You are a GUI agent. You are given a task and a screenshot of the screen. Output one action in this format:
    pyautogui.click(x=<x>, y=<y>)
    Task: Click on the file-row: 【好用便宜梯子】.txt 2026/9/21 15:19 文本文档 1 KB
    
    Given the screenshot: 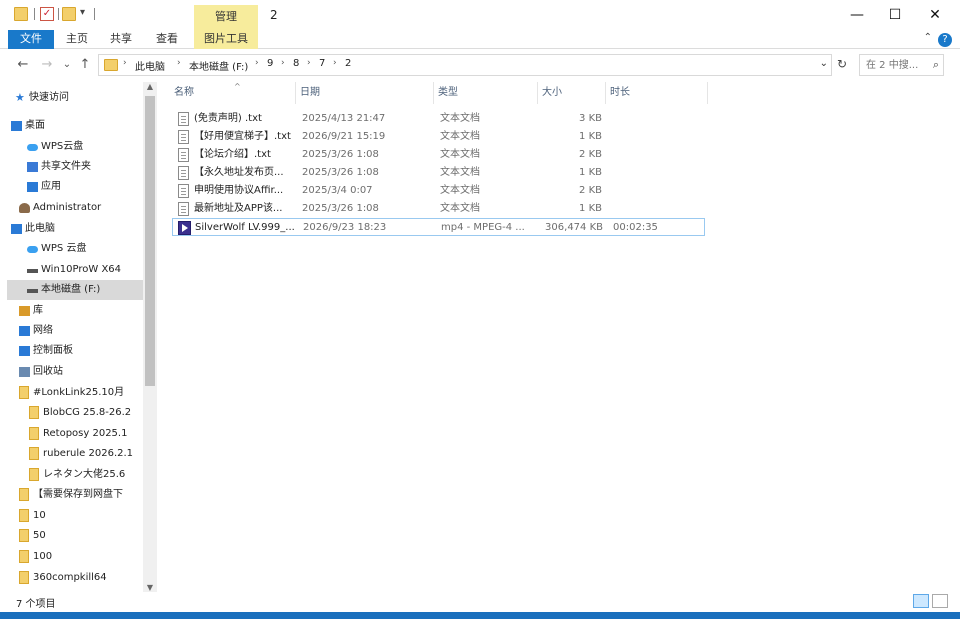 What is the action you would take?
    pyautogui.click(x=438, y=137)
    